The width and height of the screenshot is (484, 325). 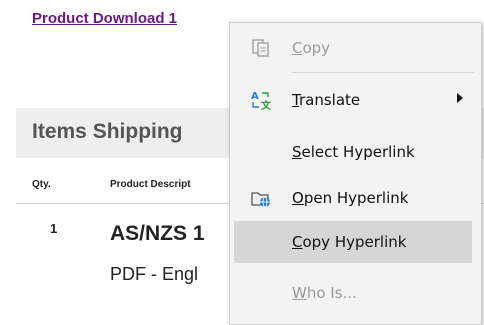 I want to click on section-title: Items Shipping, so click(x=107, y=131).